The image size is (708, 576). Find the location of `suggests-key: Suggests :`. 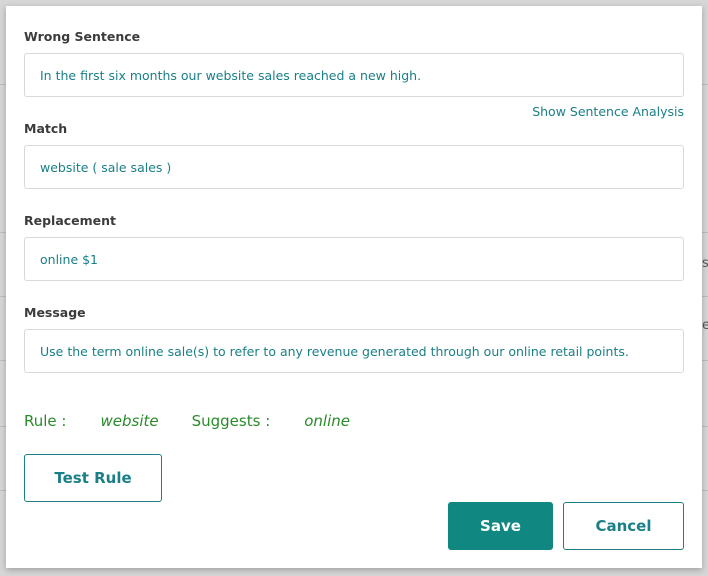

suggests-key: Suggests : is located at coordinates (231, 421).